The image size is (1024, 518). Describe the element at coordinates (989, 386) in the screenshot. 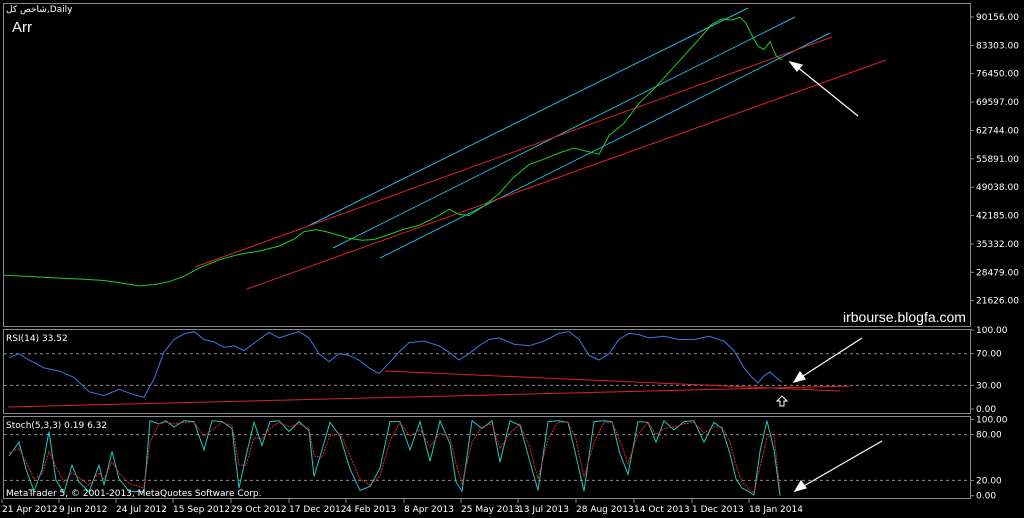

I see `y-tick-label: 30.00` at that location.